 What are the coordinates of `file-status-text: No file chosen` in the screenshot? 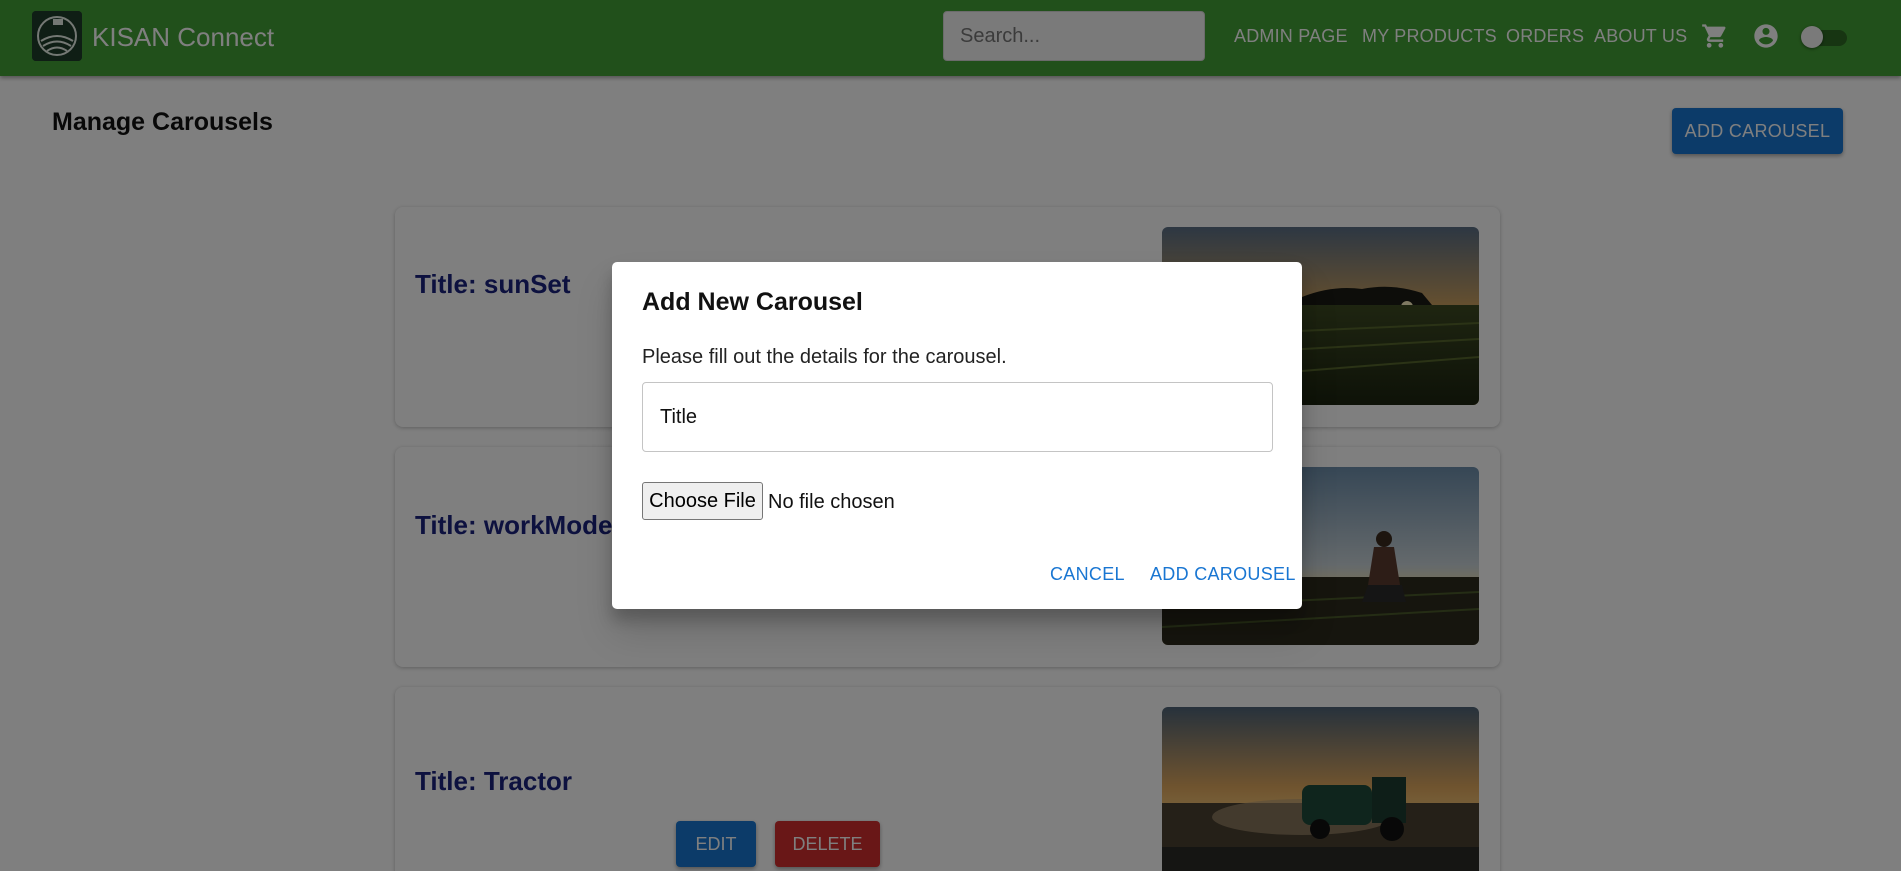 It's located at (831, 502).